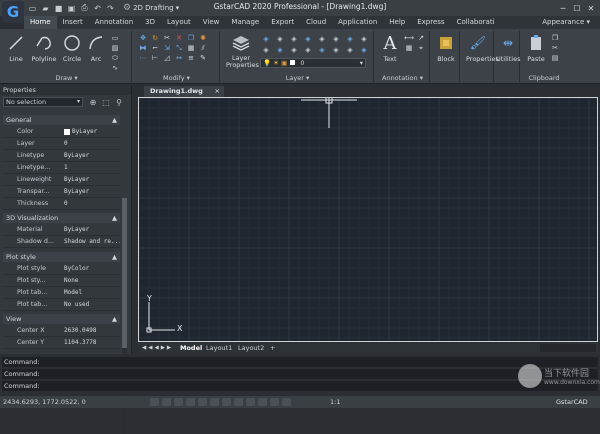 The width and height of the screenshot is (600, 434). Describe the element at coordinates (84, 8) in the screenshot. I see `print-icon: ⎙` at that location.